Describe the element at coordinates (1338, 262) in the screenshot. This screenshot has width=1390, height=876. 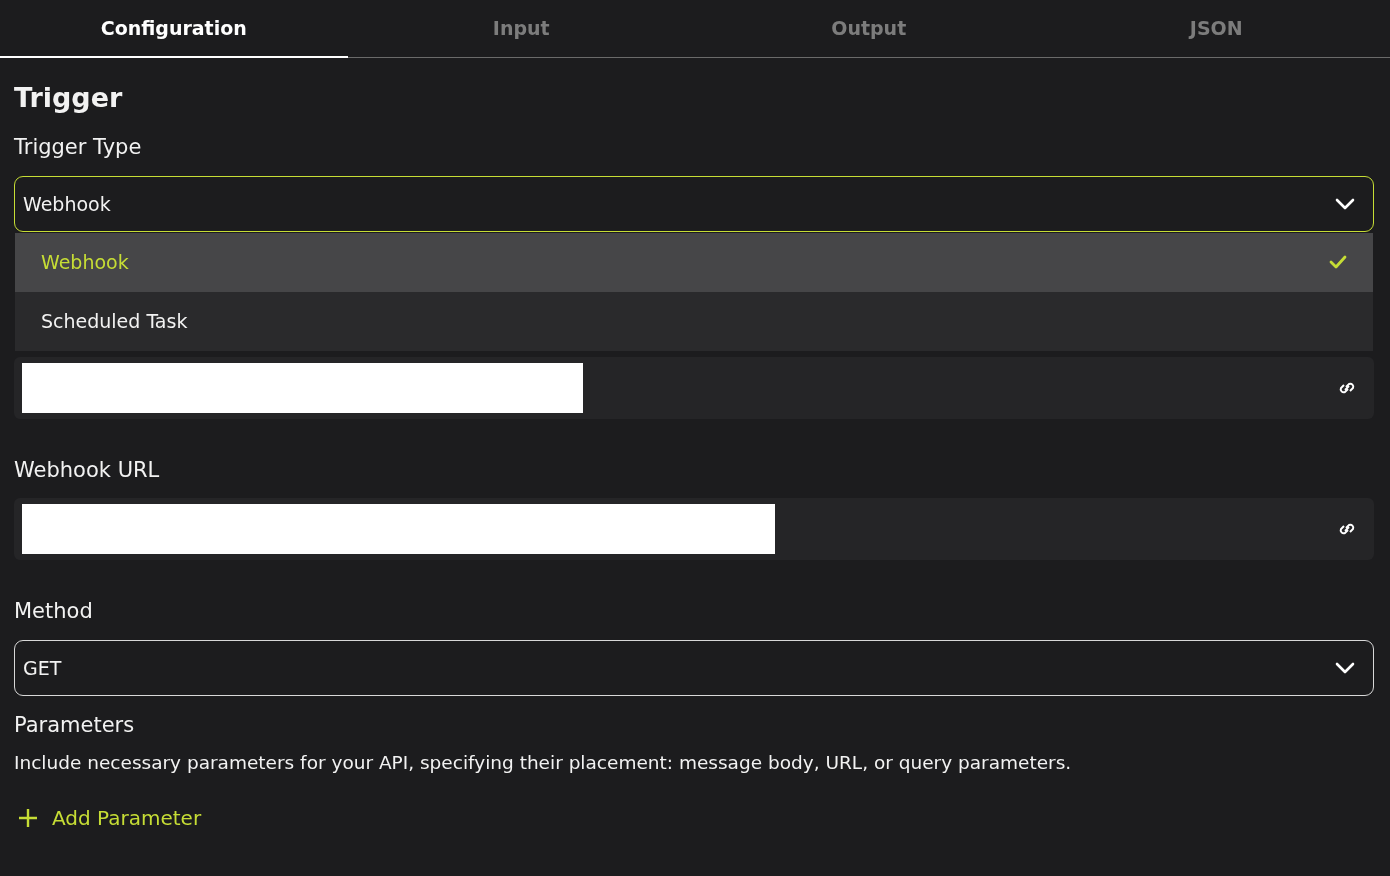
I see `check-icon` at that location.